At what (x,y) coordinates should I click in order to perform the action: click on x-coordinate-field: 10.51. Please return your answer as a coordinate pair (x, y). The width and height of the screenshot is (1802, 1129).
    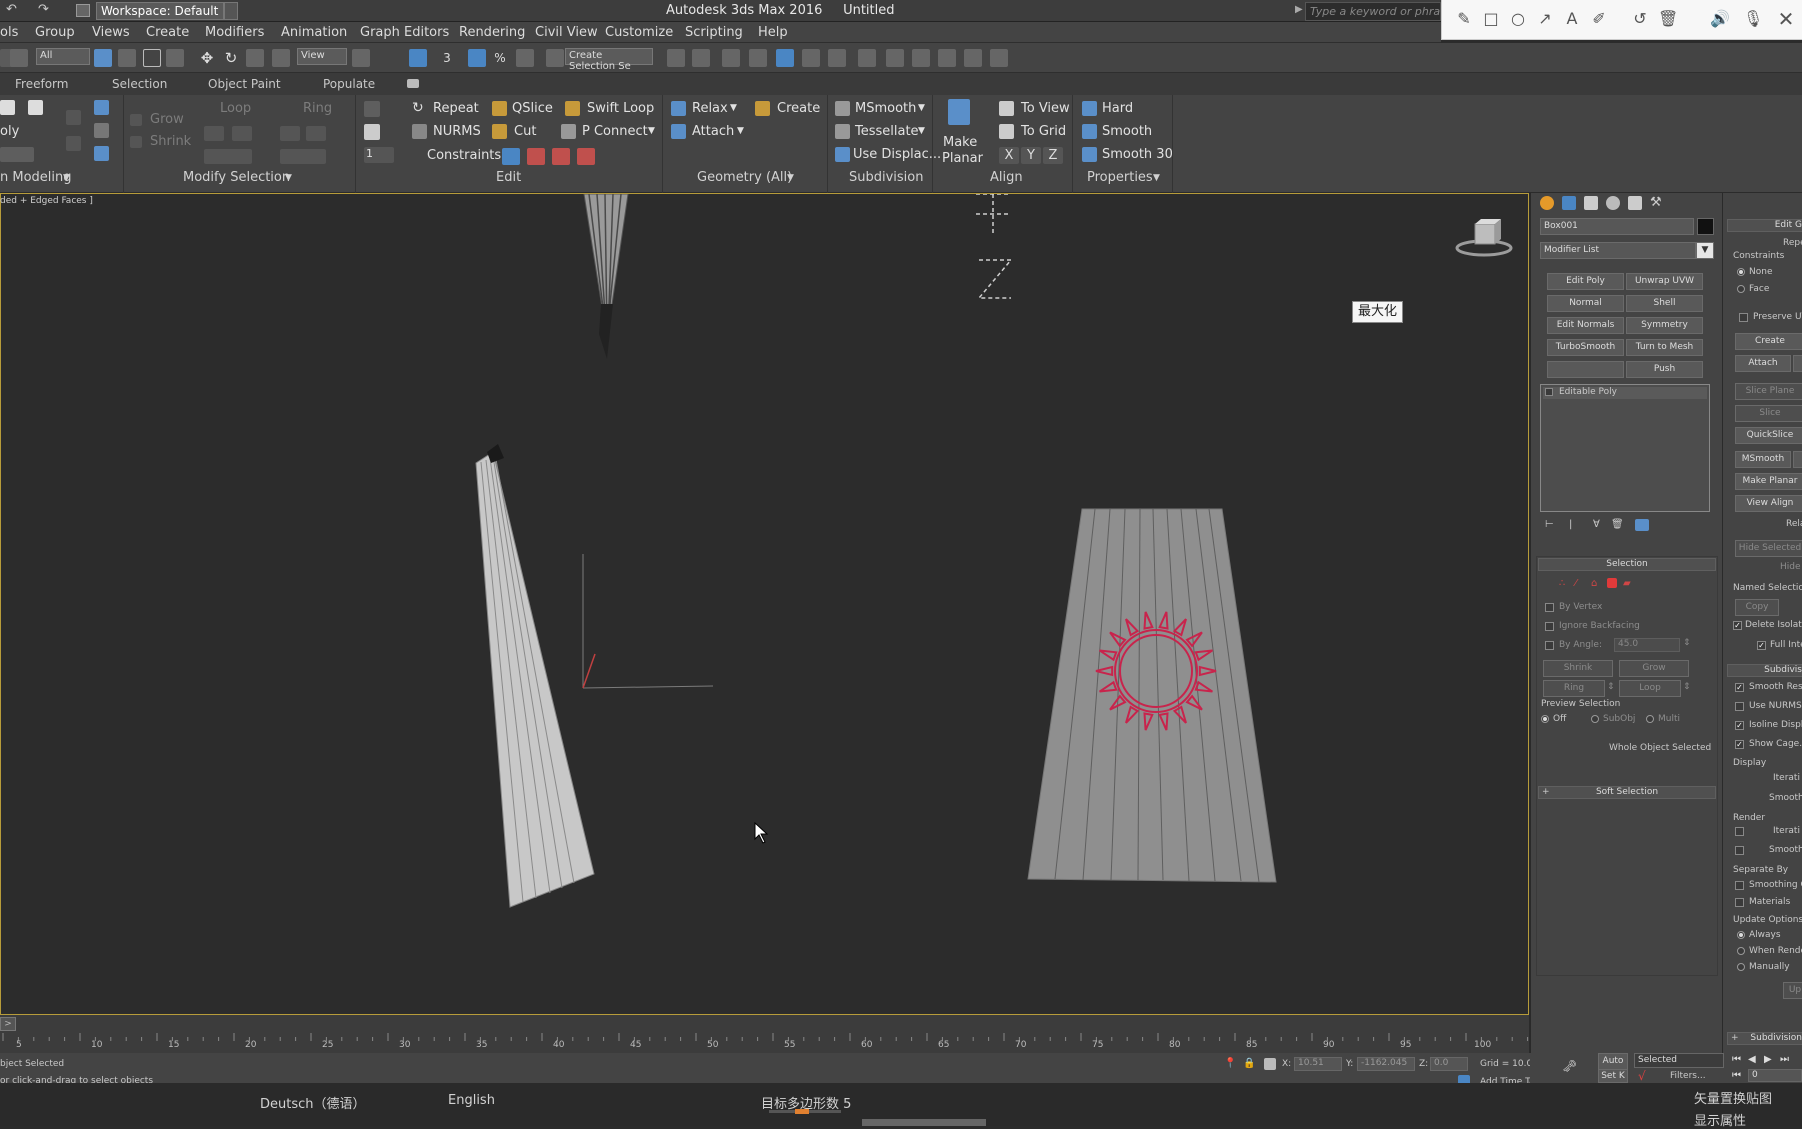
    Looking at the image, I should click on (1318, 1064).